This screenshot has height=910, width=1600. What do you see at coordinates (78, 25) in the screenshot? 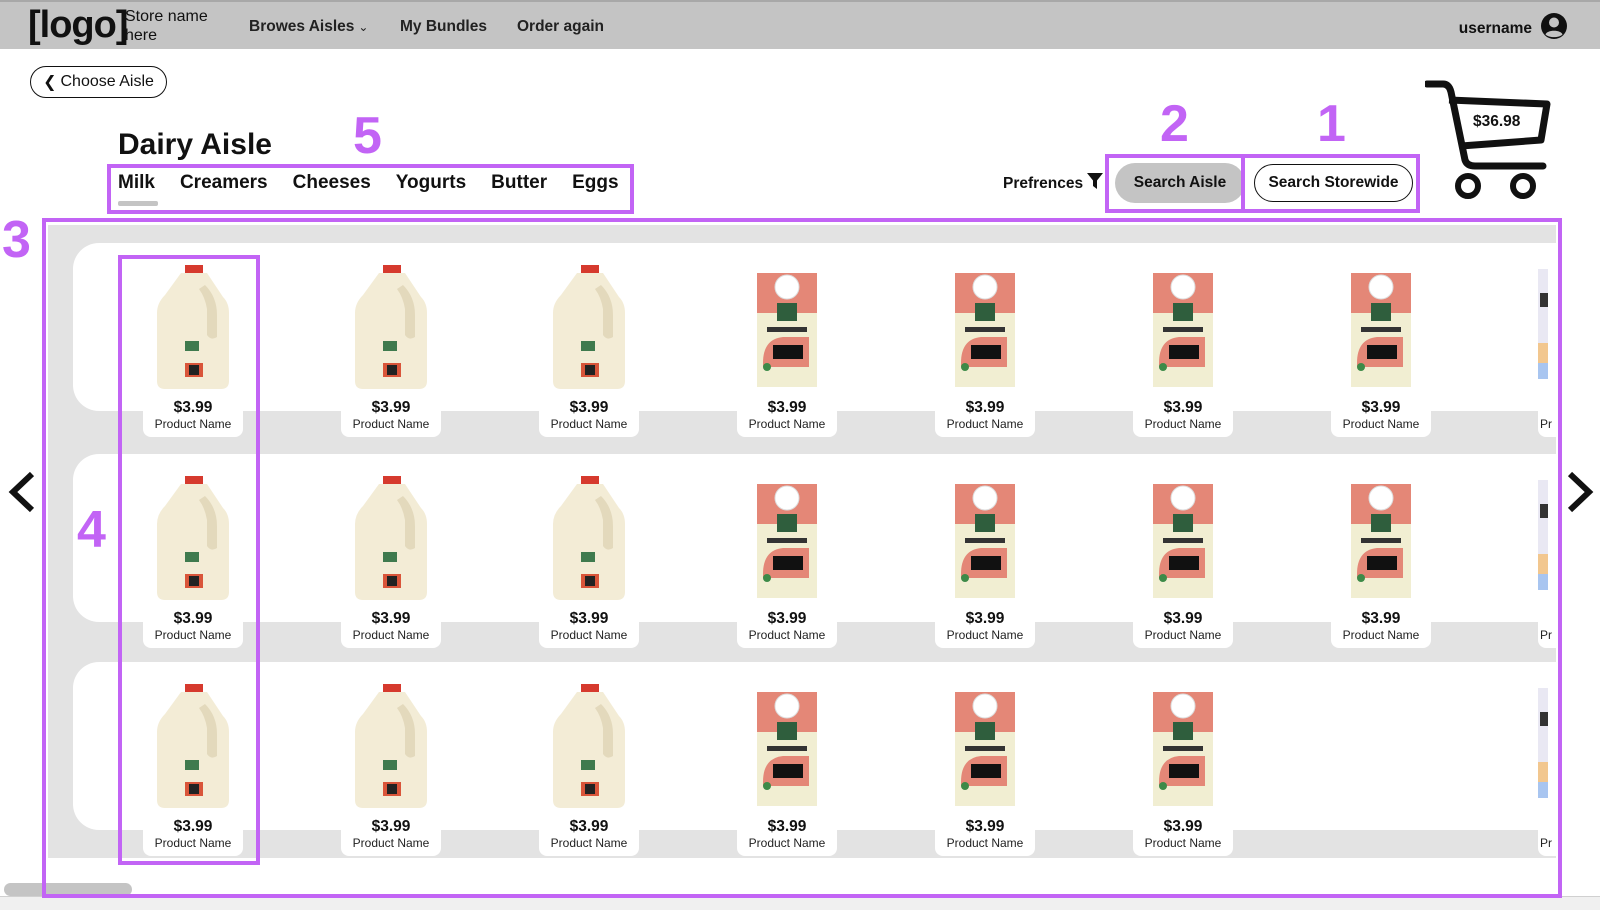
I see `logo: [logo]` at bounding box center [78, 25].